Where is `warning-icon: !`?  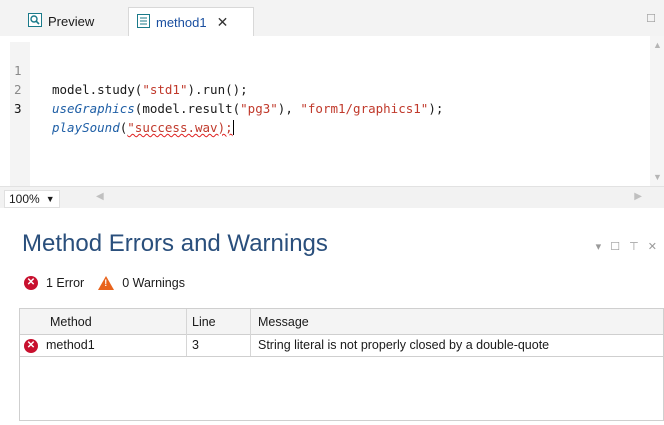 warning-icon: ! is located at coordinates (106, 283).